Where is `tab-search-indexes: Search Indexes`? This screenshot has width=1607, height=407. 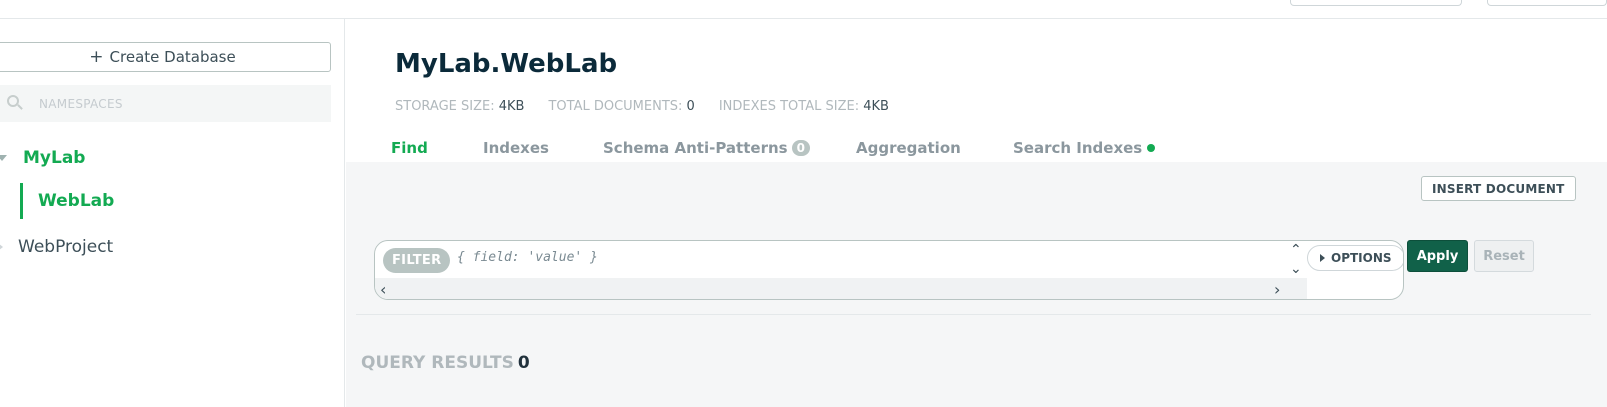
tab-search-indexes: Search Indexes is located at coordinates (1084, 148).